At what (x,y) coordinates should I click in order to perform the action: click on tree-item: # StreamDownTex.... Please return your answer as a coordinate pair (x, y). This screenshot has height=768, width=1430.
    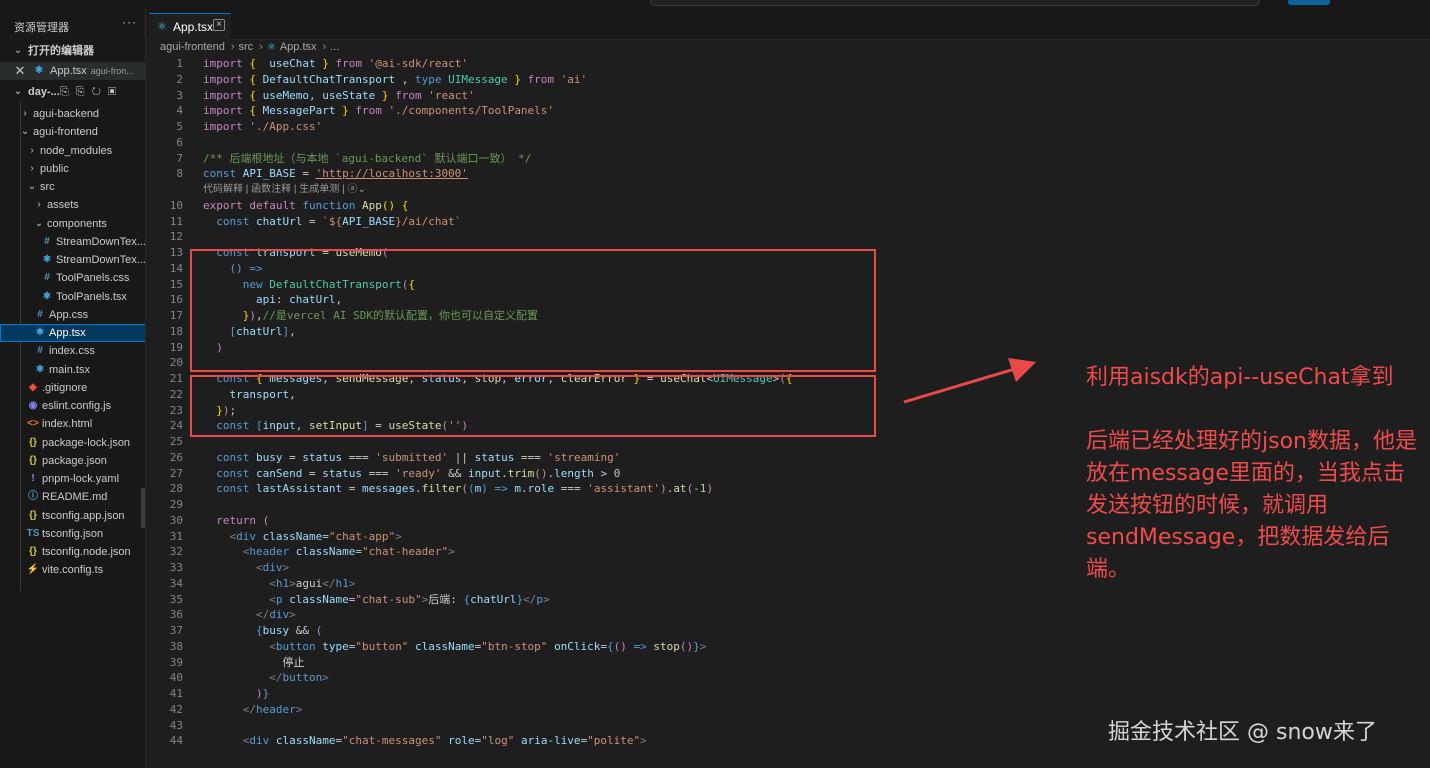
    Looking at the image, I should click on (72, 242).